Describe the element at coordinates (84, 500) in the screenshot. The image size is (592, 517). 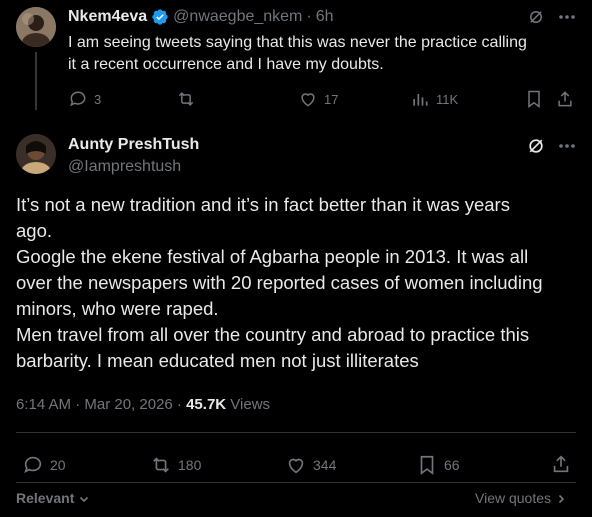
I see `chevron-down-icon` at that location.